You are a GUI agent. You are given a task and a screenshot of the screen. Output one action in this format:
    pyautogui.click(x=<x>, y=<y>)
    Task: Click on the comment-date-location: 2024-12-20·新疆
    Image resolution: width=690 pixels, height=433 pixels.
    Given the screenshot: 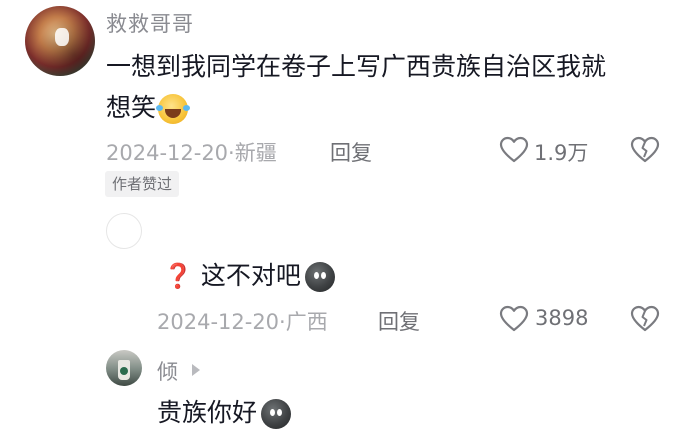 What is the action you would take?
    pyautogui.click(x=191, y=153)
    